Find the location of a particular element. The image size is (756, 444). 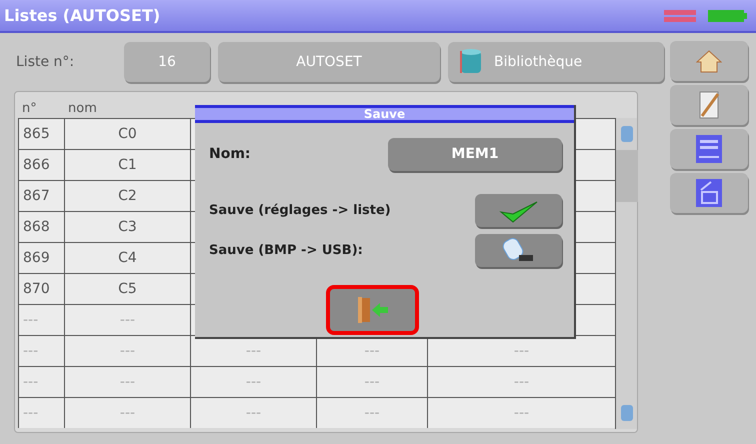

live-screen-icon is located at coordinates (709, 149).